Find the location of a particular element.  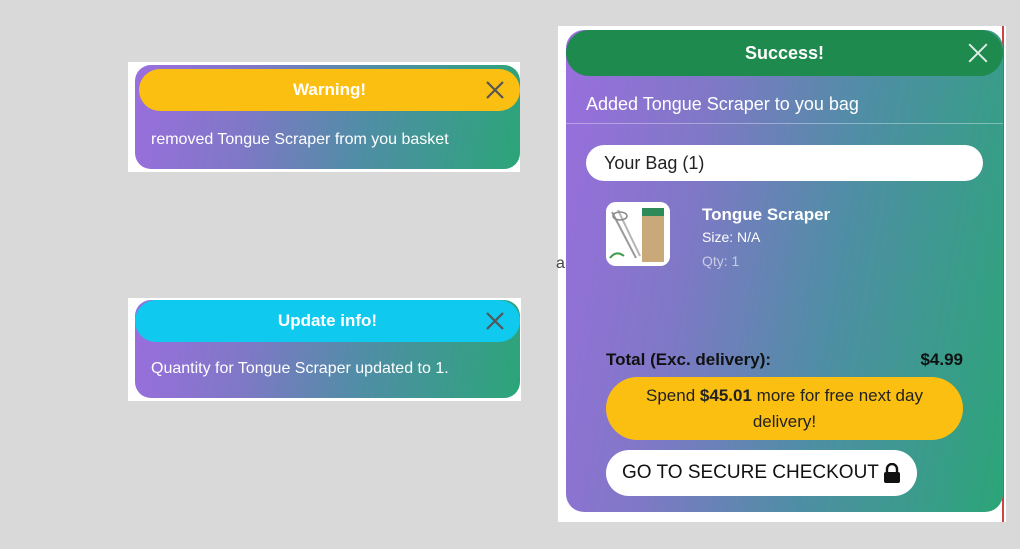

warning-header: Warning! is located at coordinates (329, 90).